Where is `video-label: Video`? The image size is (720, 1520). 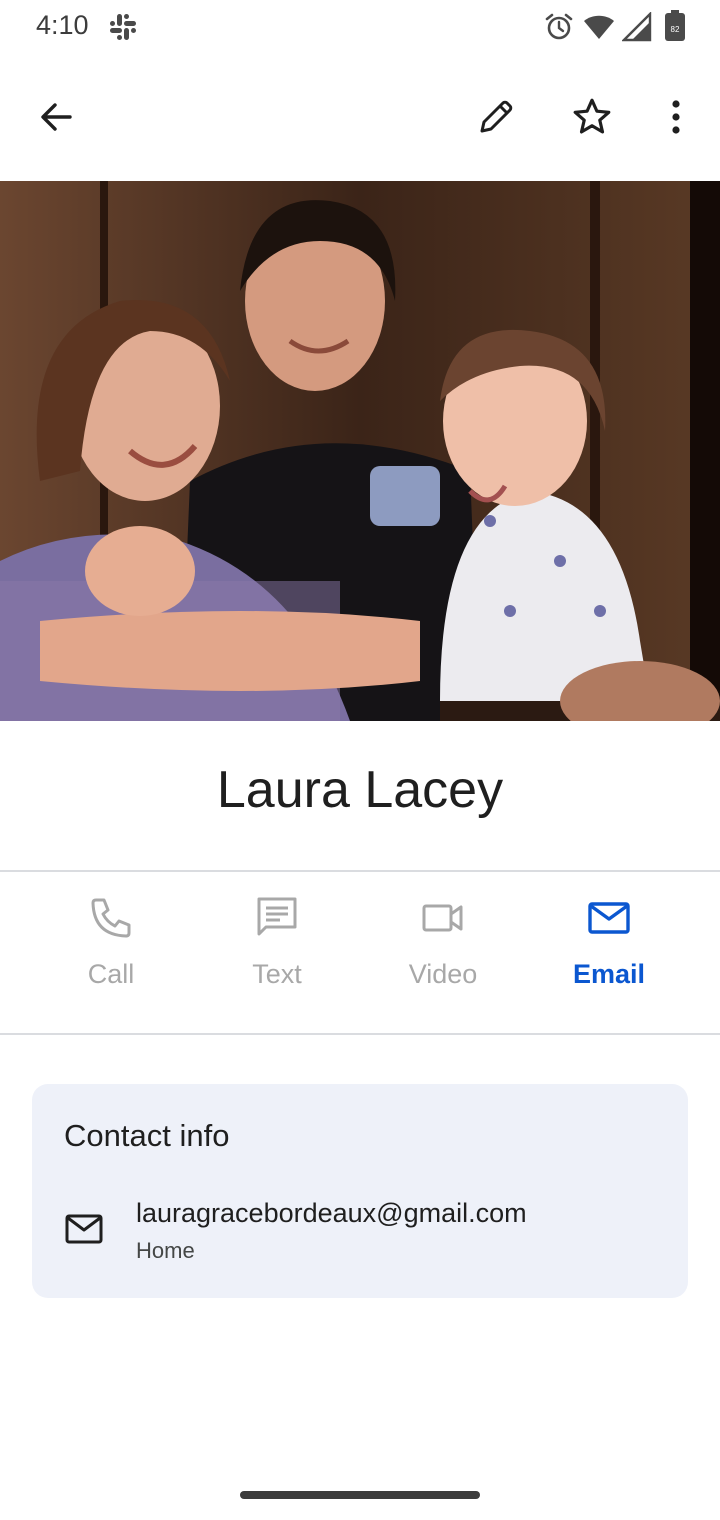
video-label: Video is located at coordinates (443, 974).